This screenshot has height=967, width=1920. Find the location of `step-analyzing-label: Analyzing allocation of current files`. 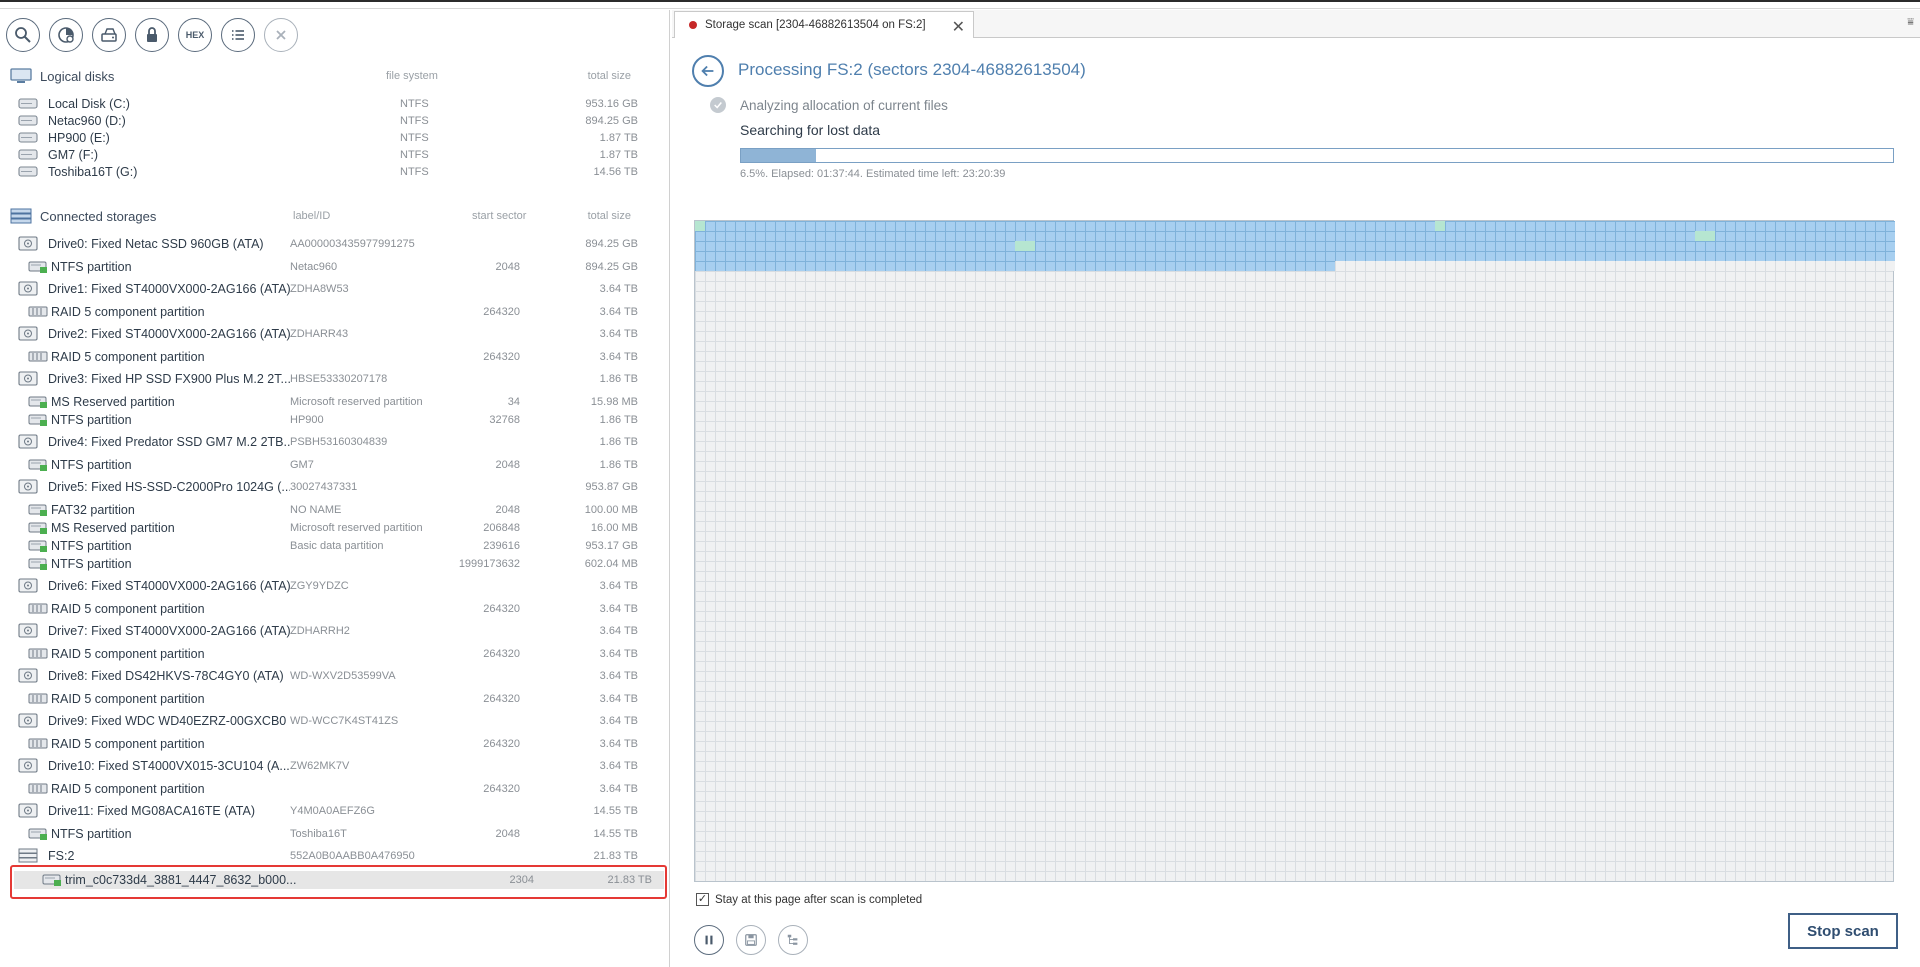

step-analyzing-label: Analyzing allocation of current files is located at coordinates (844, 105).